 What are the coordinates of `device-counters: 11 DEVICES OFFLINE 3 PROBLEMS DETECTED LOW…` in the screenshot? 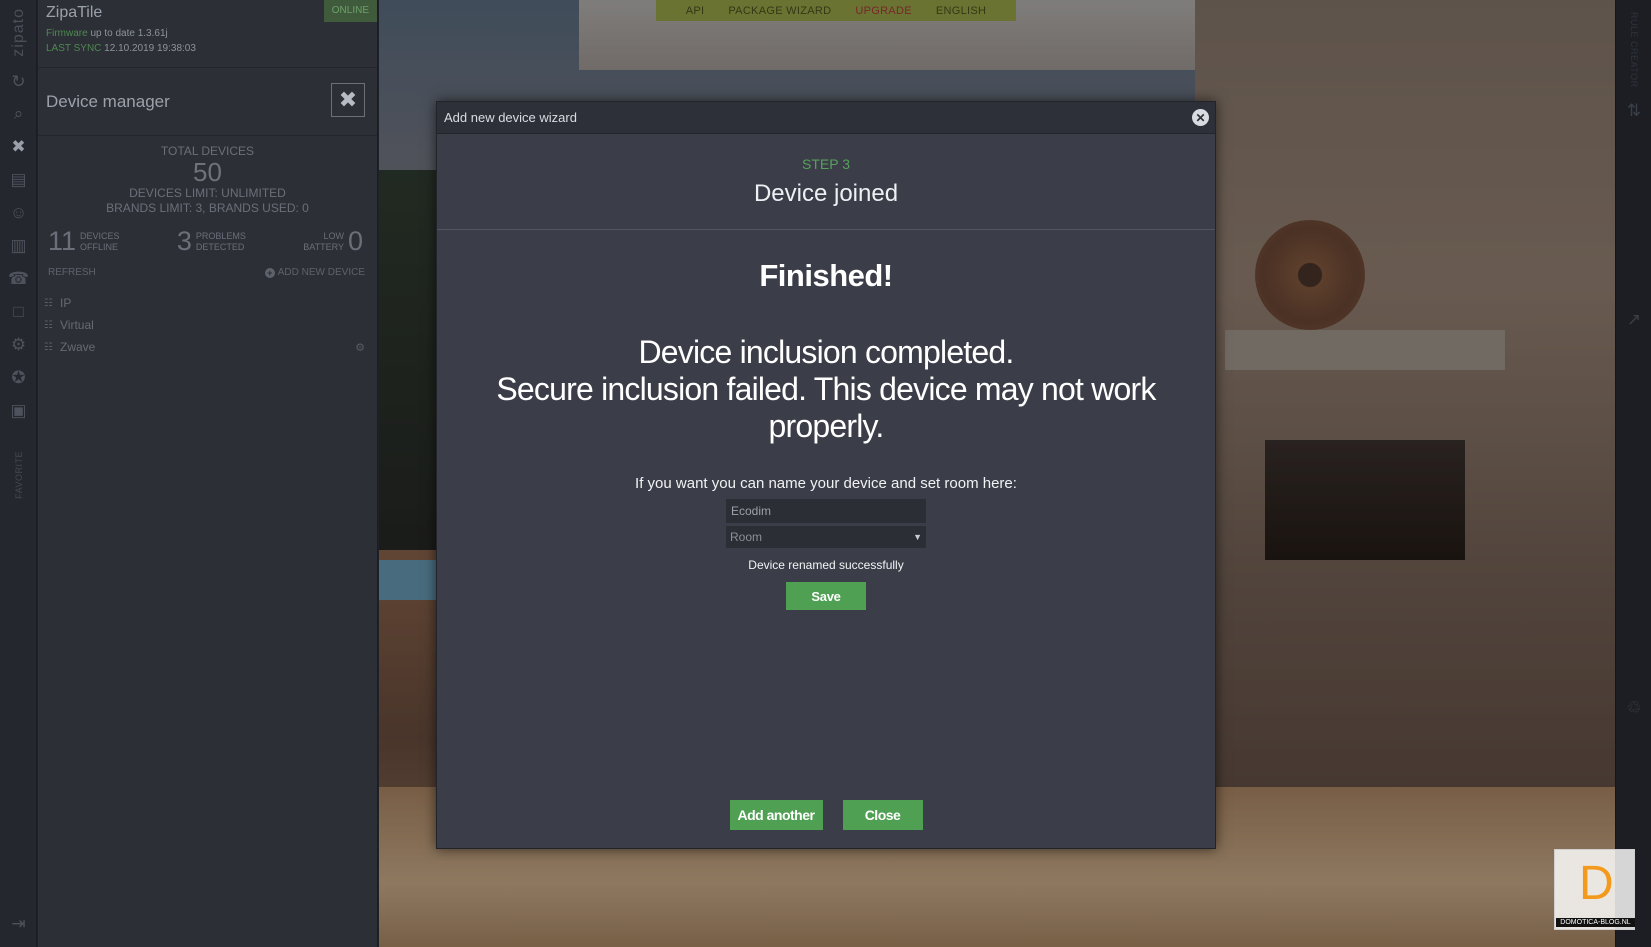 It's located at (207, 236).